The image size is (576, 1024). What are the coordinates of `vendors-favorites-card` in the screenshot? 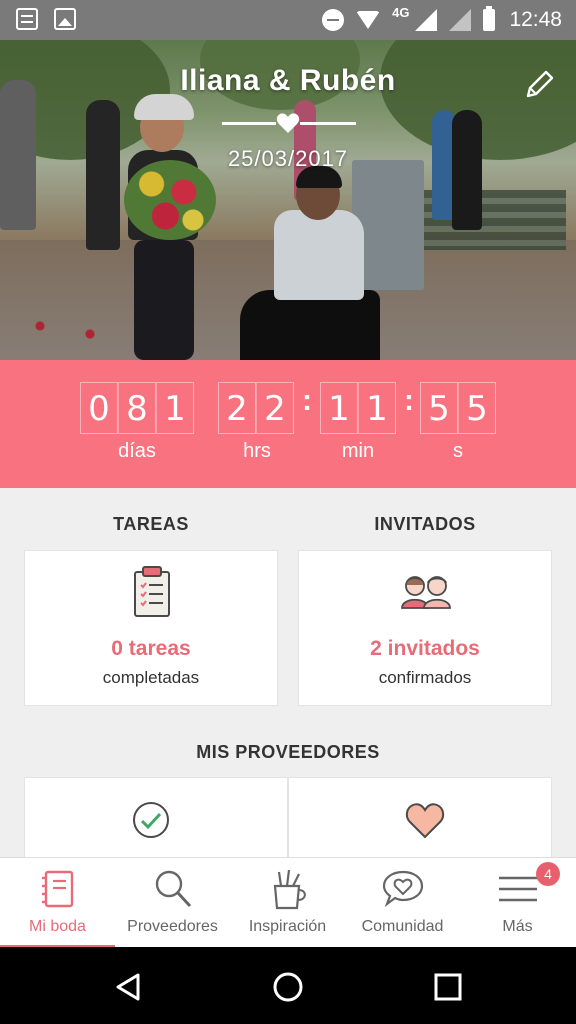 It's located at (420, 822).